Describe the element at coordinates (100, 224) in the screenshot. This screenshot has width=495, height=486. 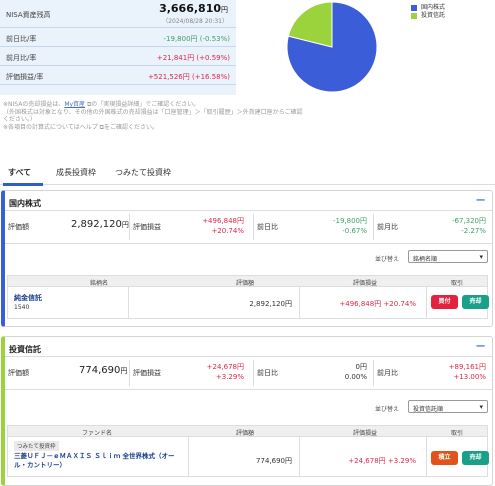
I see `domestic-valuation: 2,892,120円` at that location.